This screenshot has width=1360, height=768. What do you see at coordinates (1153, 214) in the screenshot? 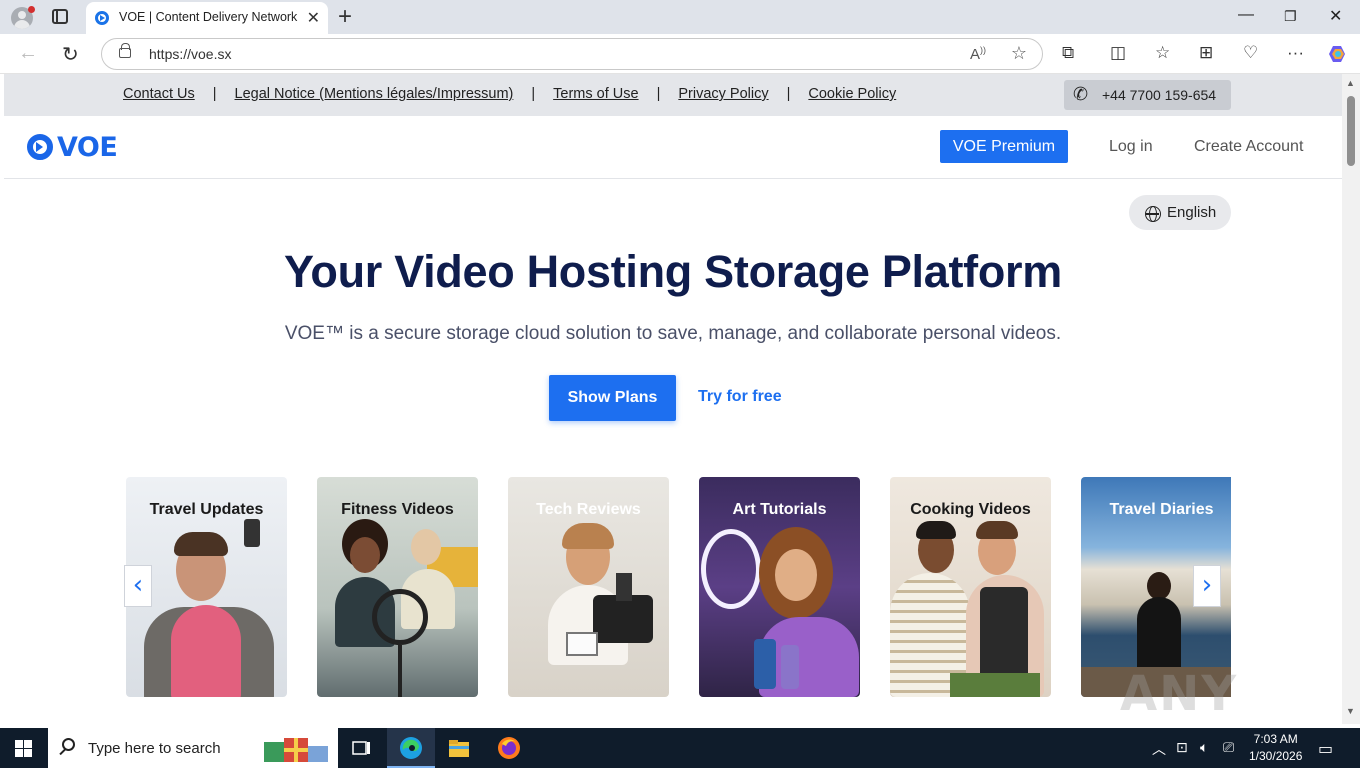
I see `globe-icon` at bounding box center [1153, 214].